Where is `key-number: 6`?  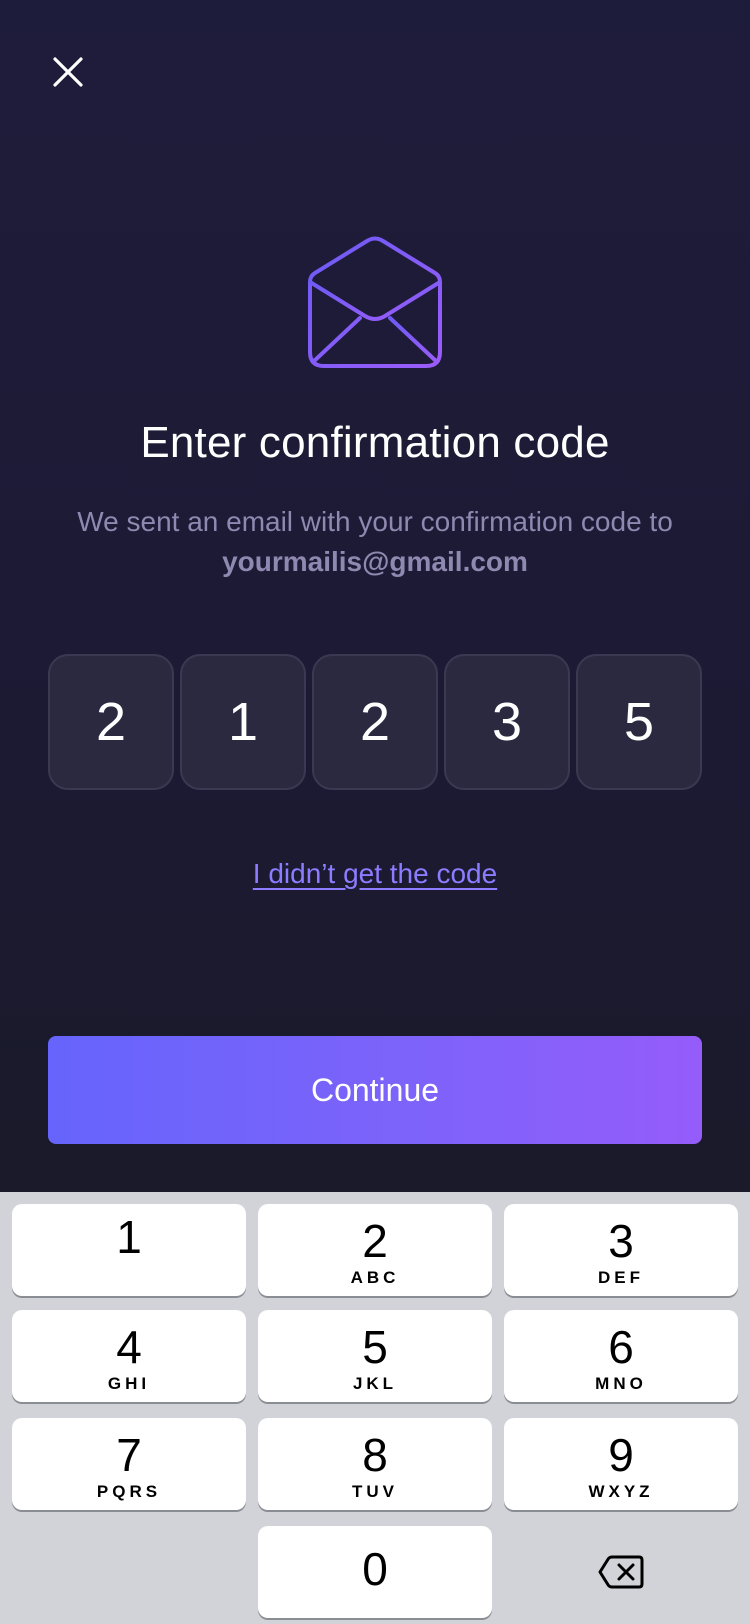 key-number: 6 is located at coordinates (621, 1347).